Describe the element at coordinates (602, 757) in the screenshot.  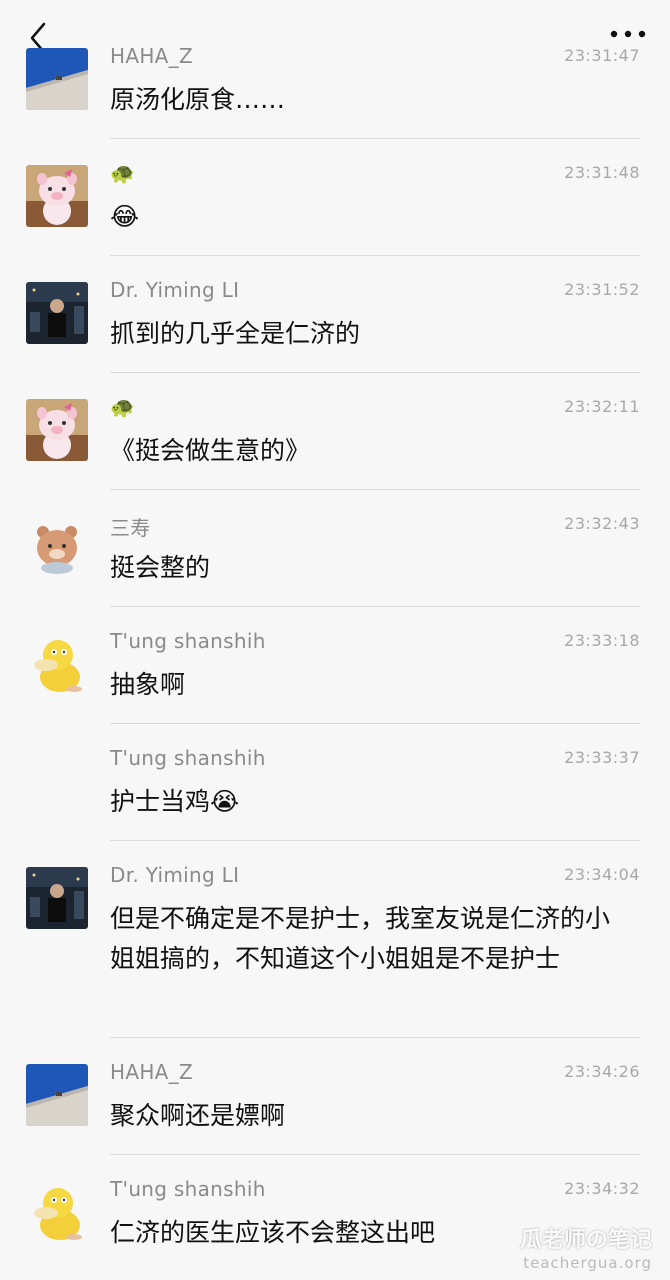
I see `timestamp: 23:33:37` at that location.